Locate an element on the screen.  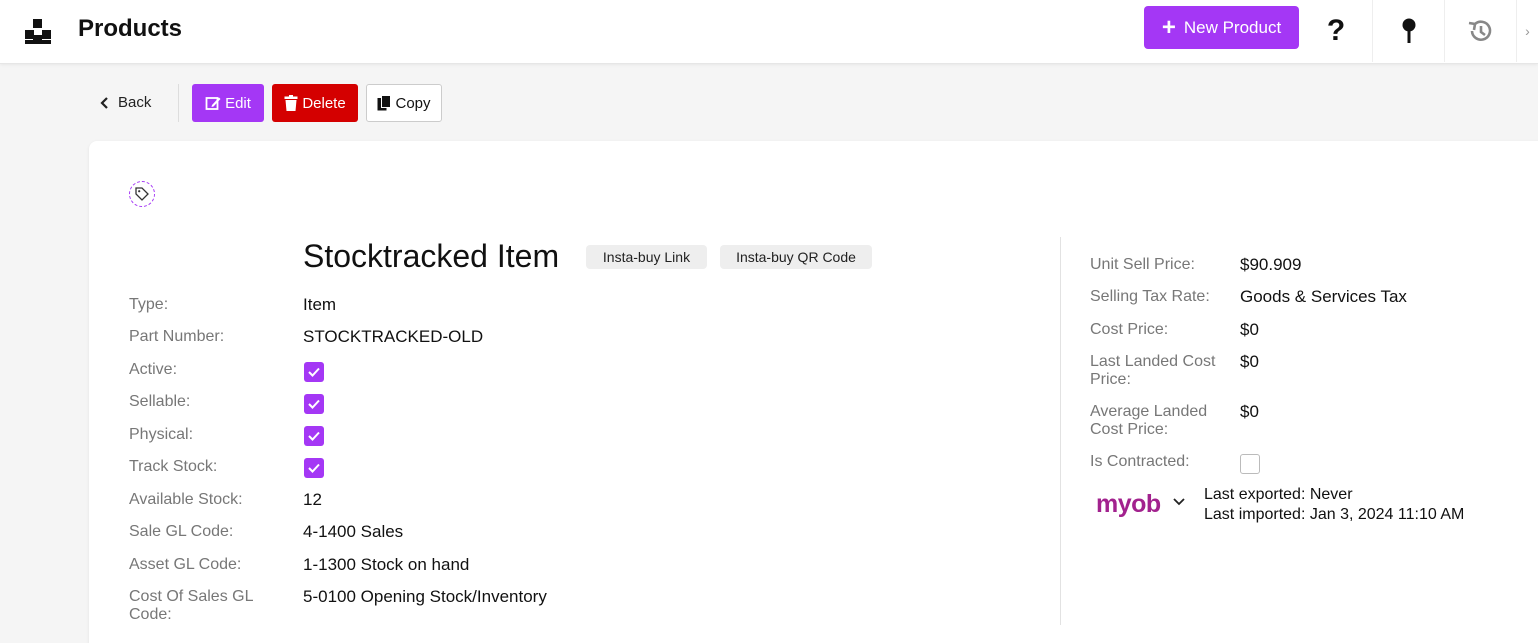
copy-label: Copy is located at coordinates (413, 103).